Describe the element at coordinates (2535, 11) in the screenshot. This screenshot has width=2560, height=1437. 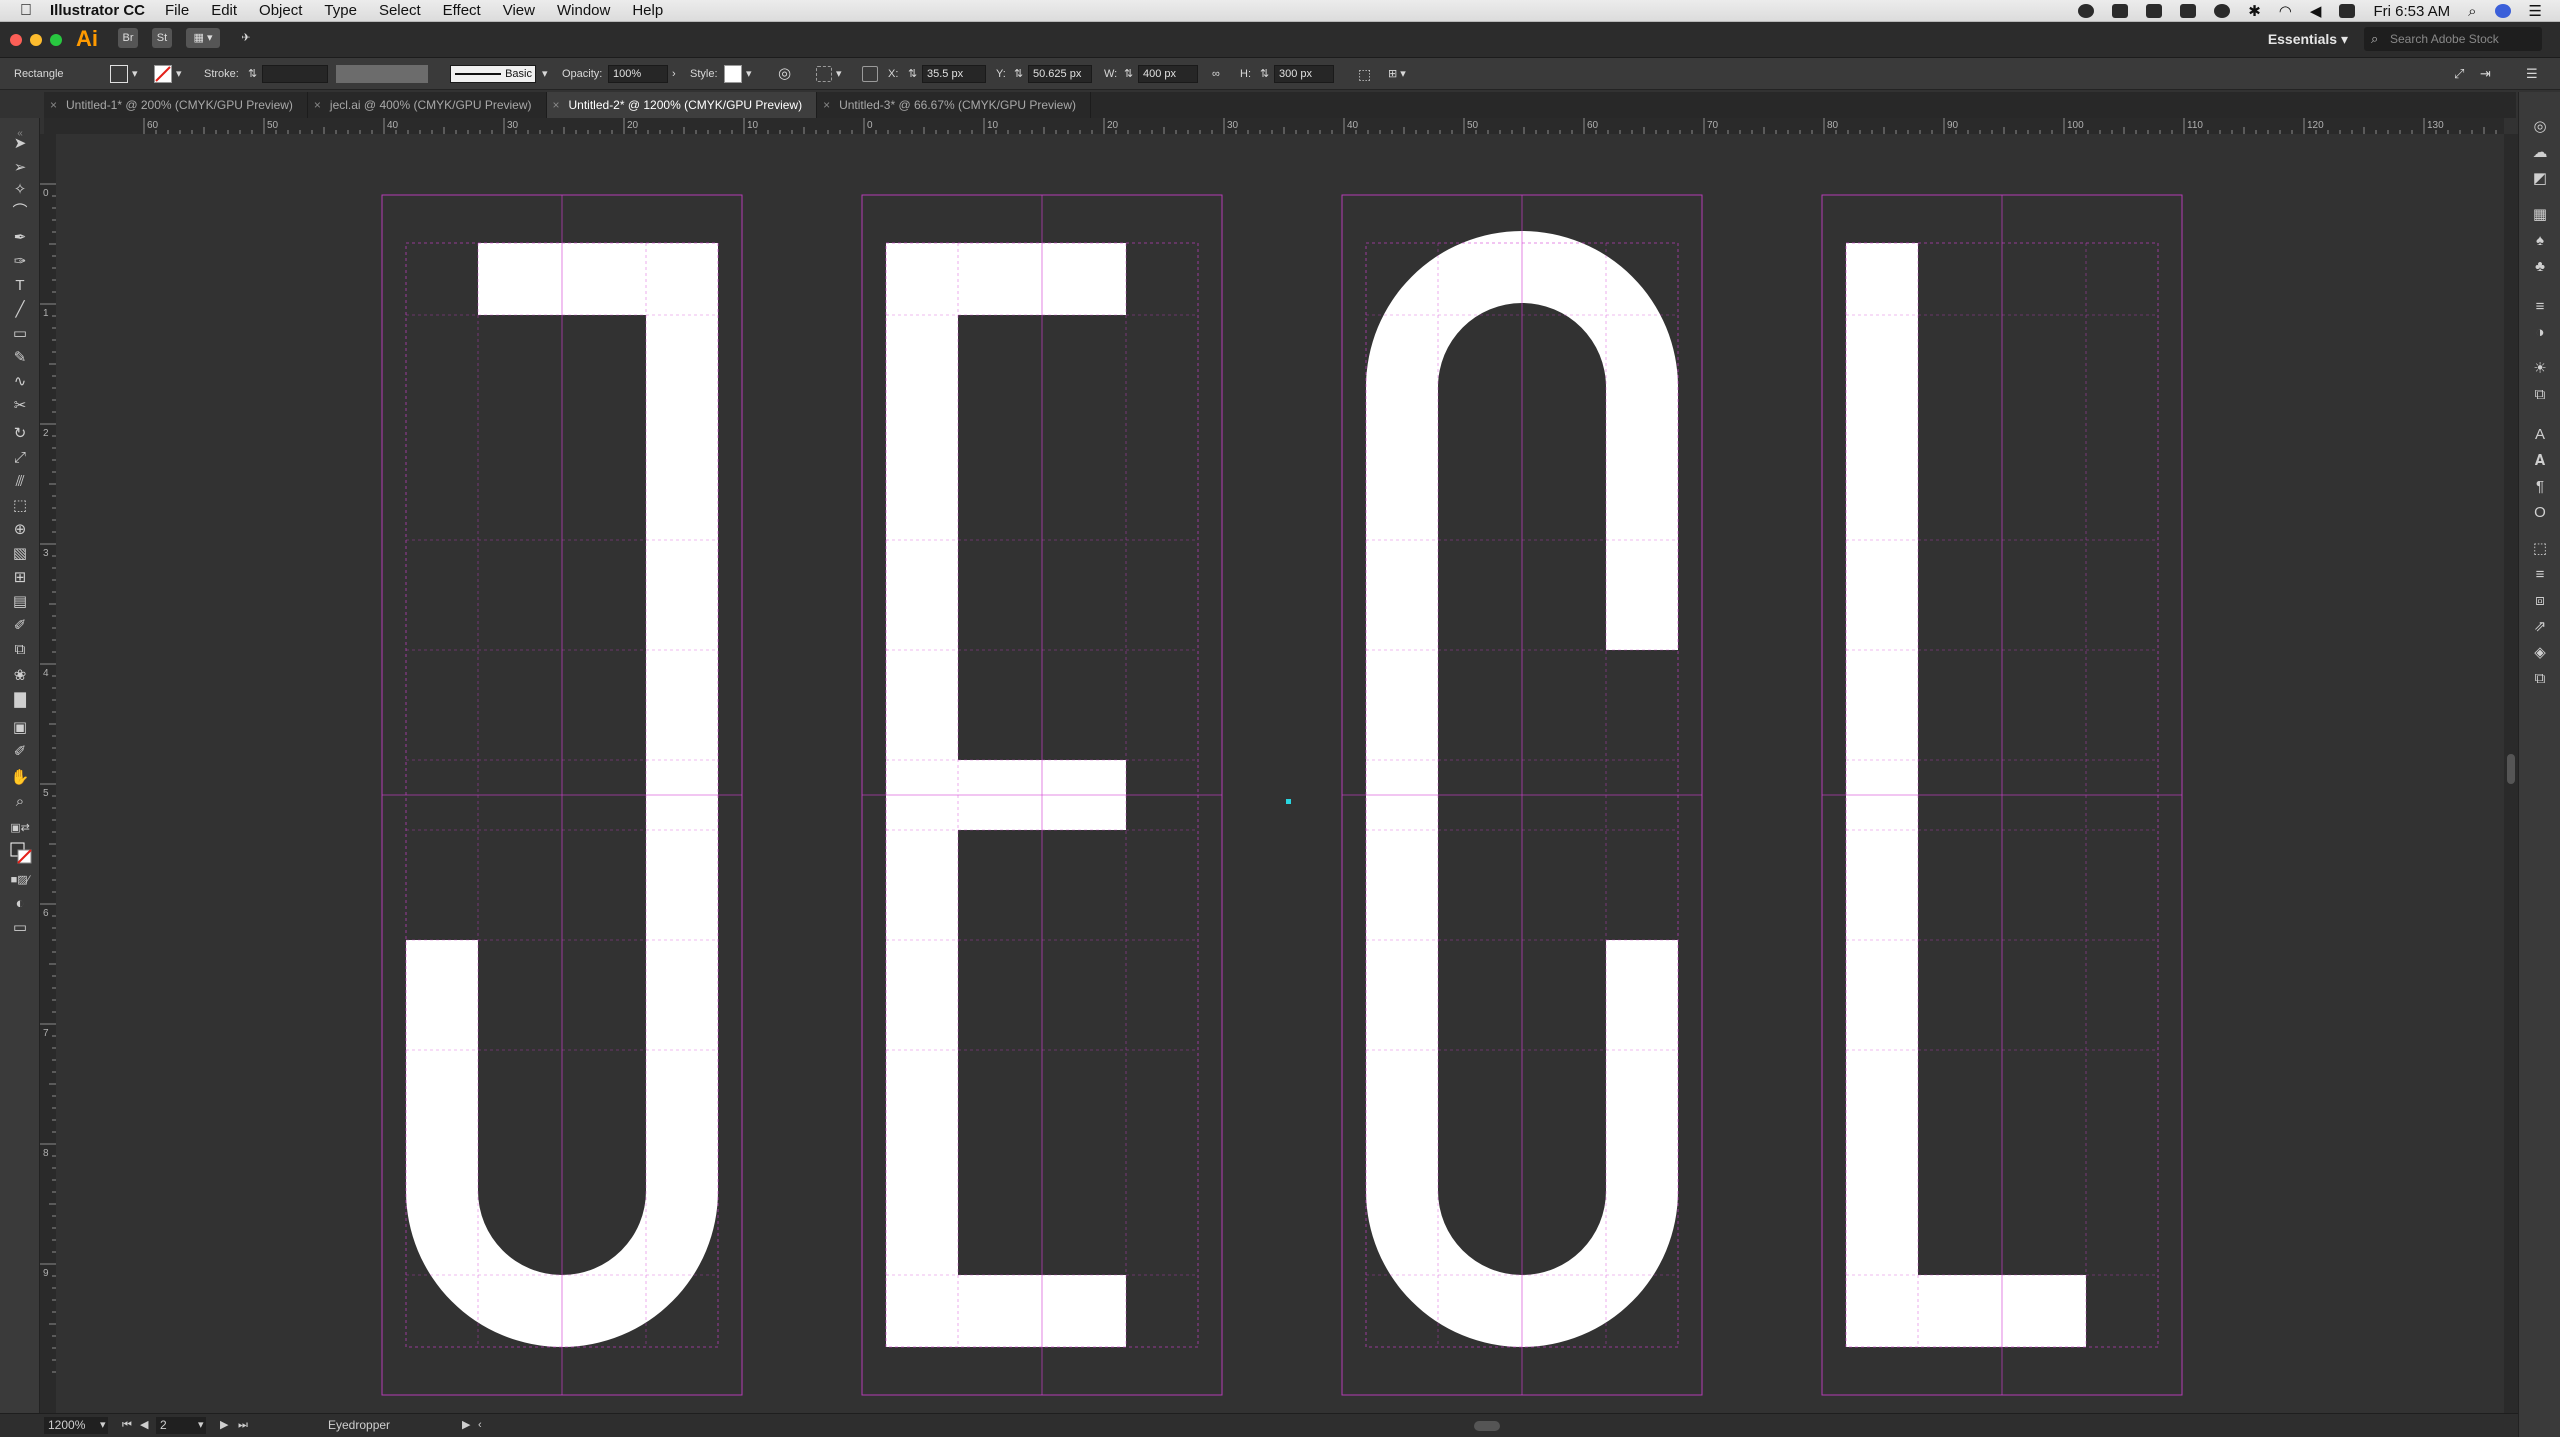
I see `notification-center-icon: ☰` at that location.